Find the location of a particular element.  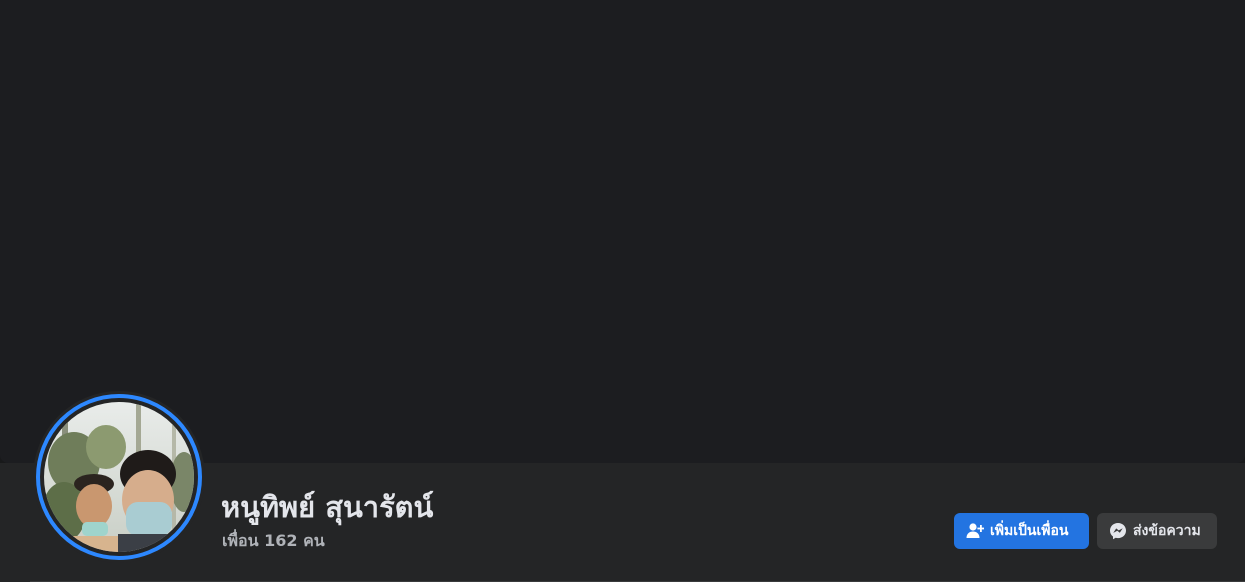

profile-picture is located at coordinates (119, 477).